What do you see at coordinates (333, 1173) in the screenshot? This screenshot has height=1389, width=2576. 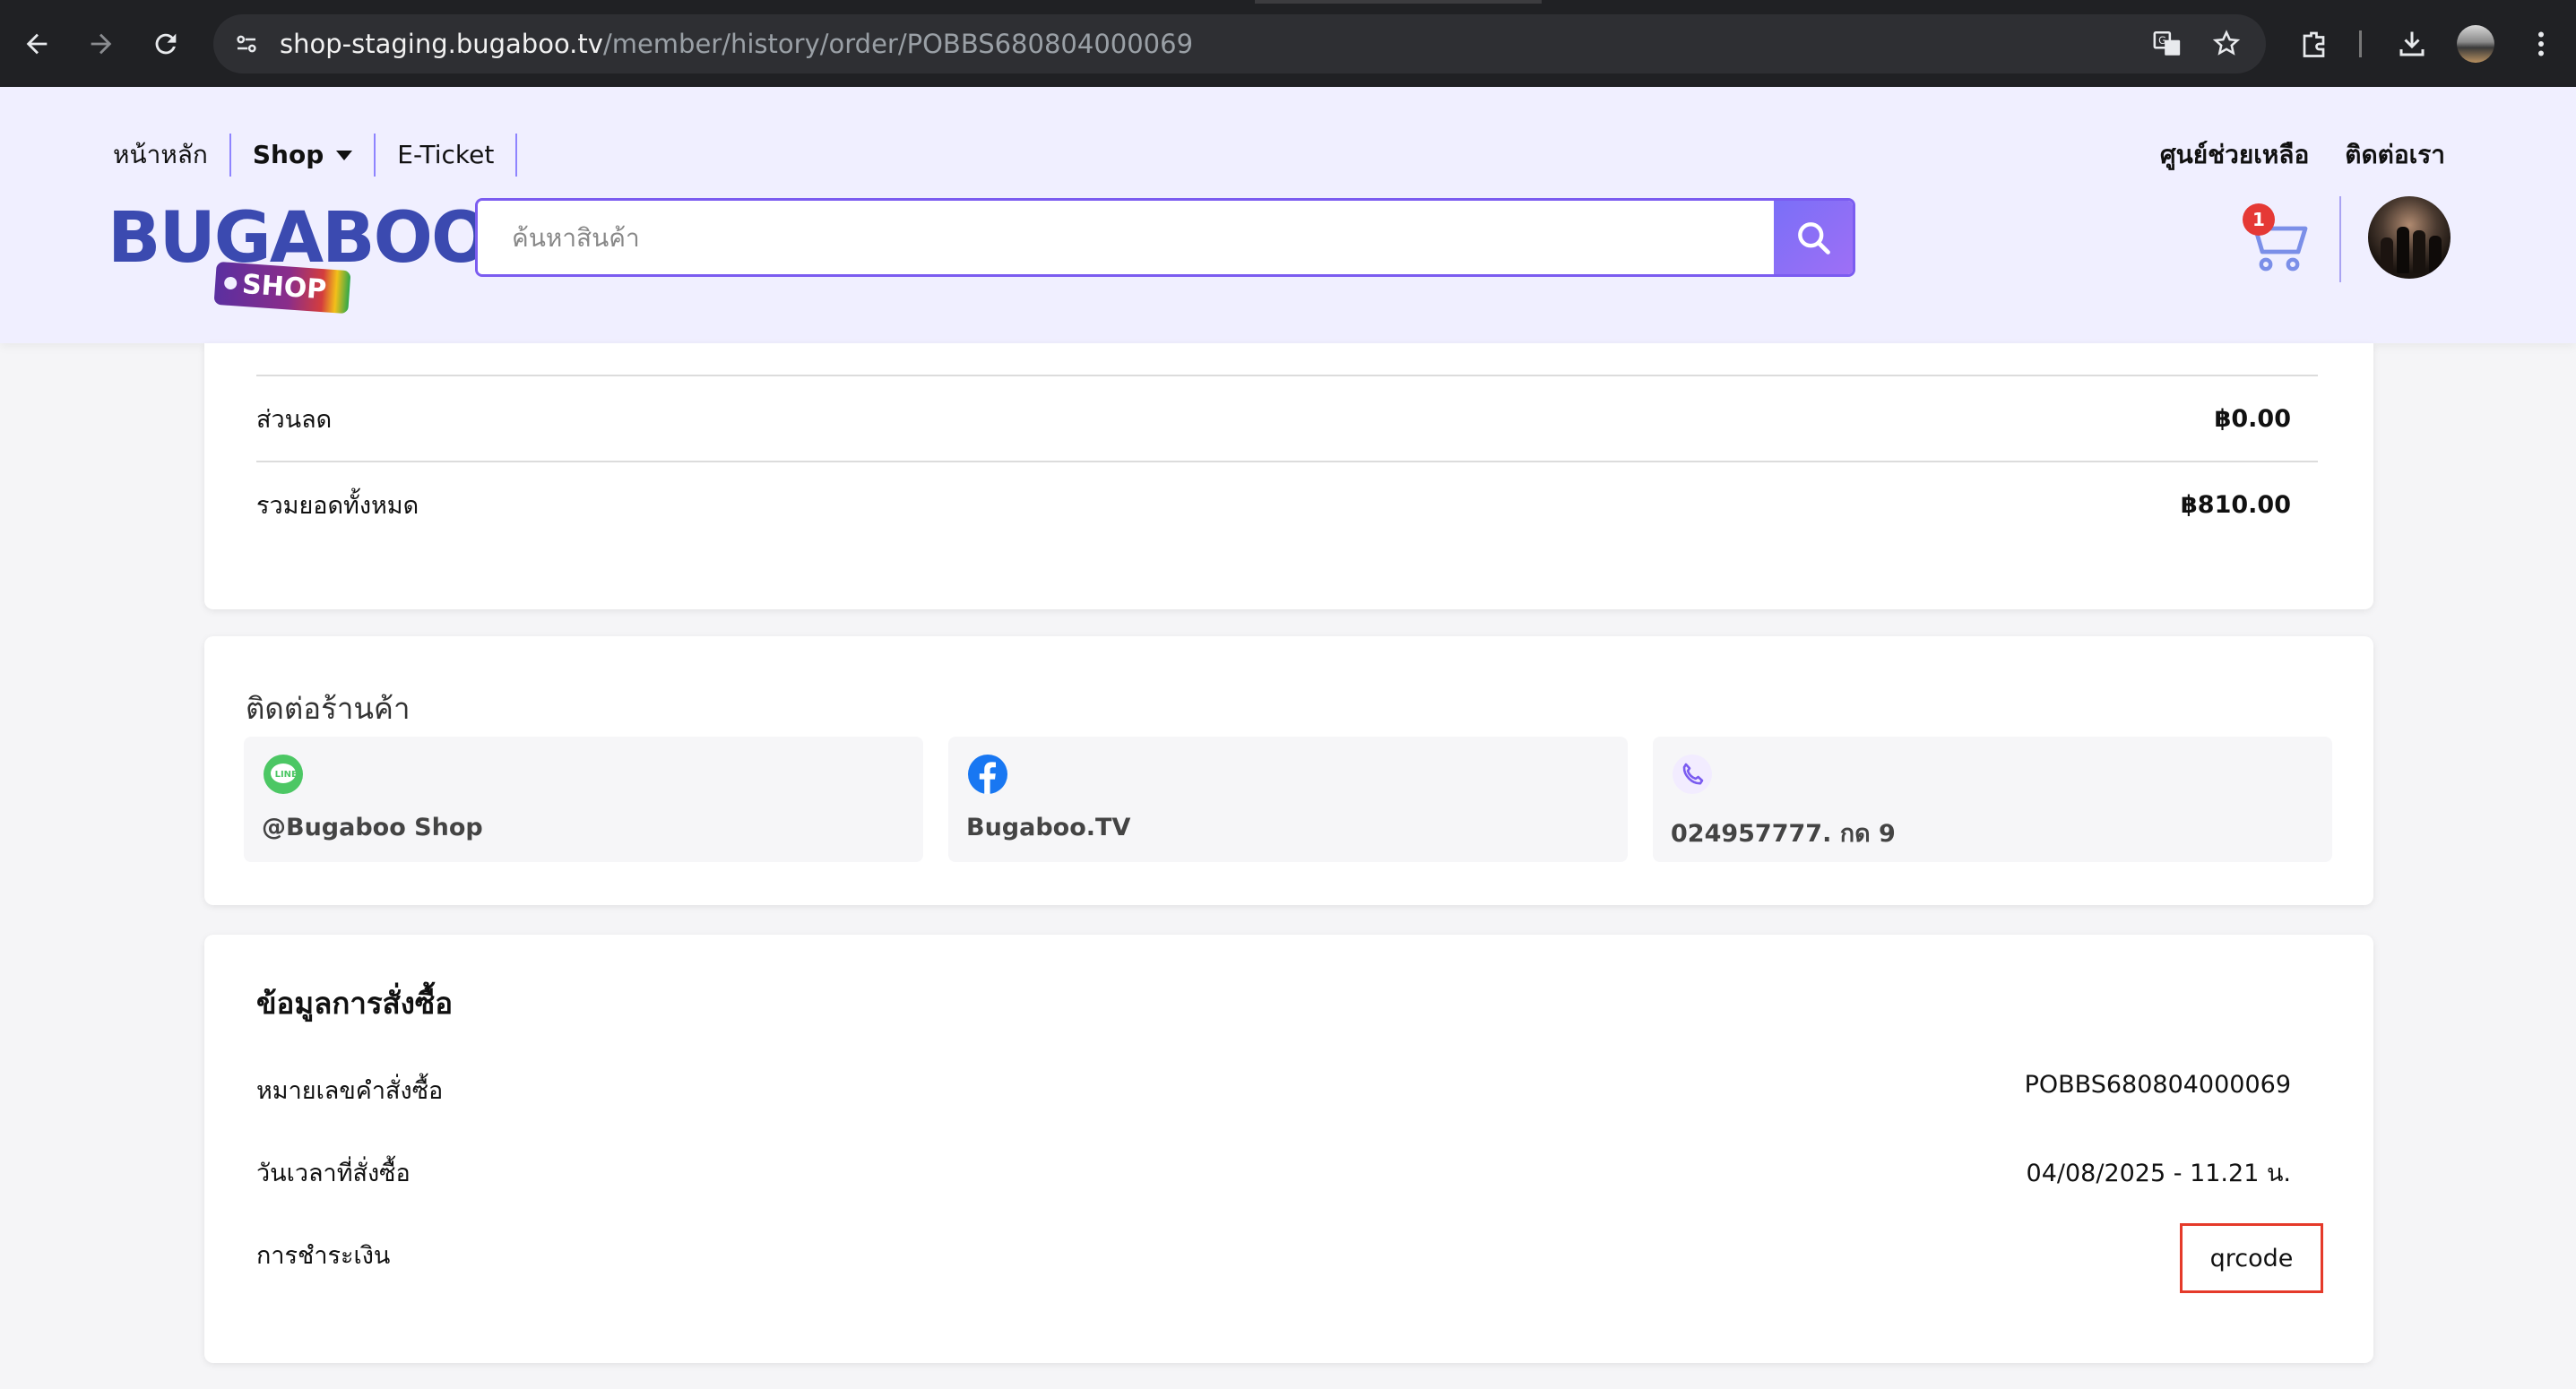 I see `order-date-label: วันเวลาที่สั่งซื้อ` at bounding box center [333, 1173].